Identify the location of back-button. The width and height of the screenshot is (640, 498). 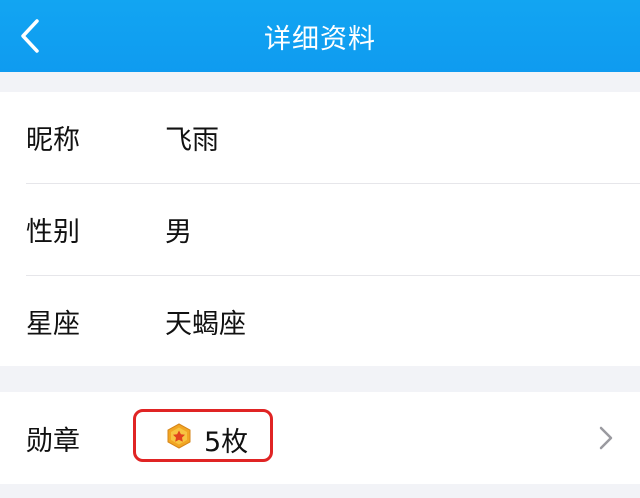
(30, 36).